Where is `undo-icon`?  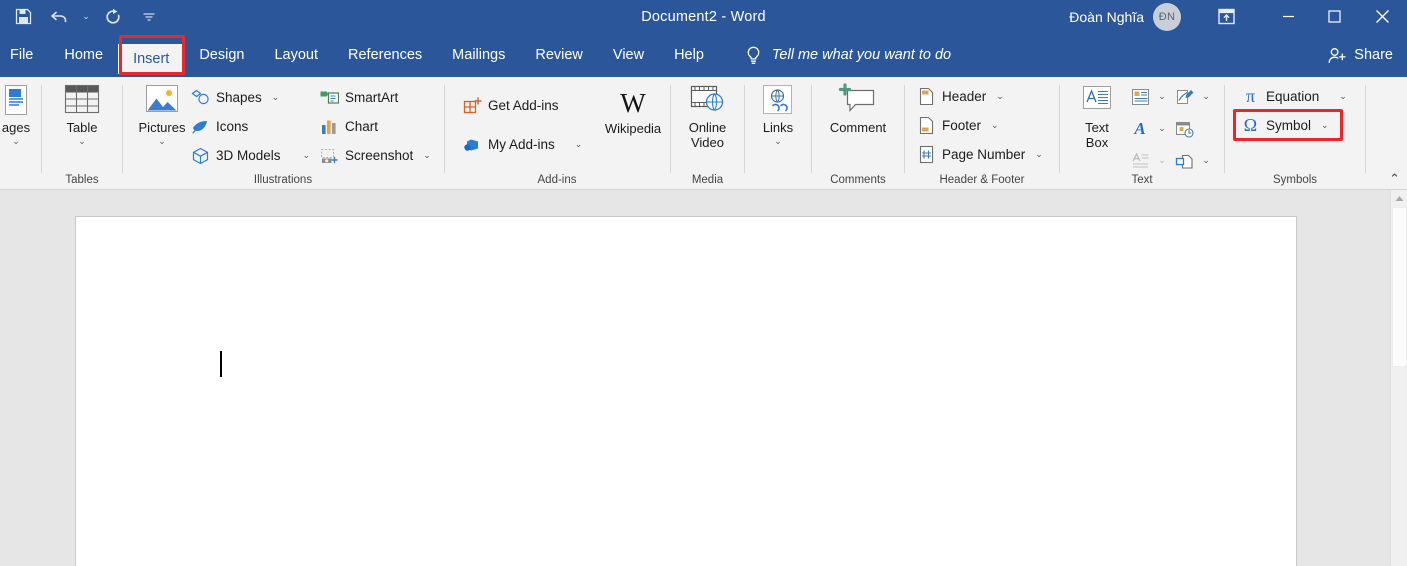
undo-icon is located at coordinates (59, 17).